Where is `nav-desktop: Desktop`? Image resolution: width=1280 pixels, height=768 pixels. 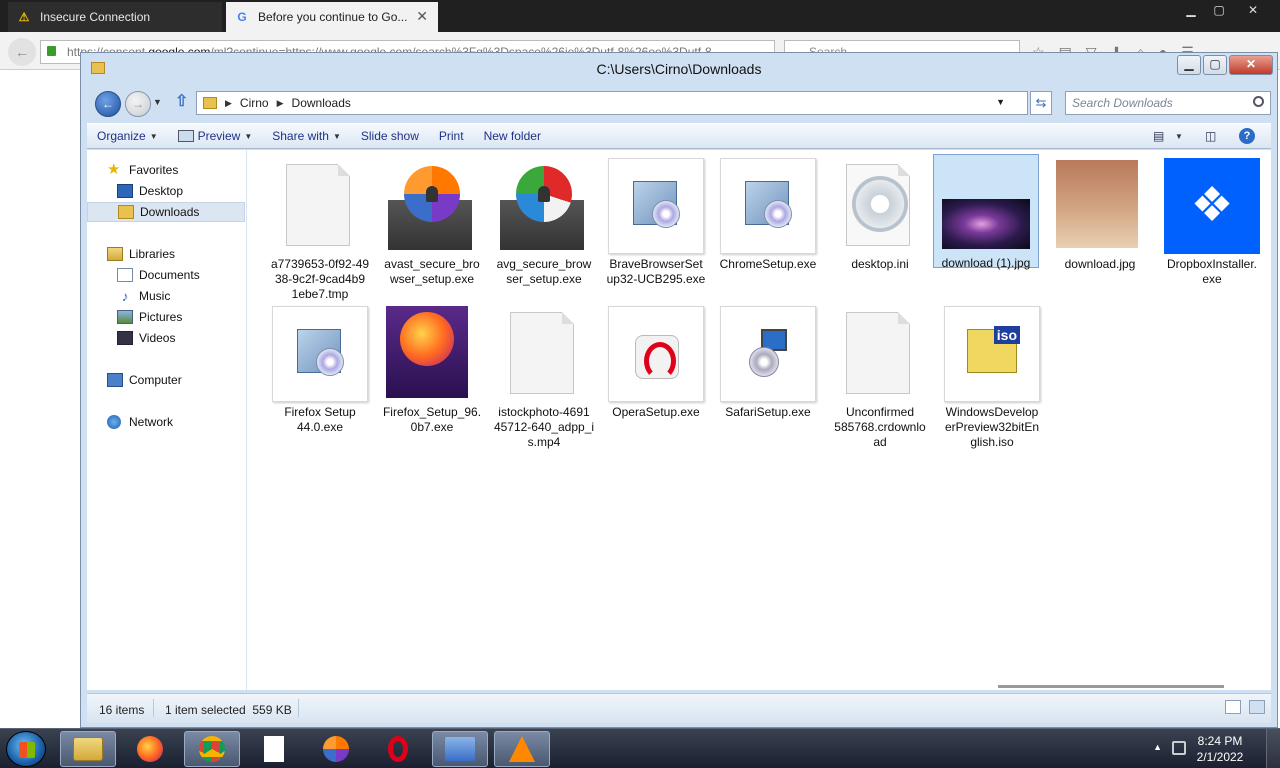 nav-desktop: Desktop is located at coordinates (166, 191).